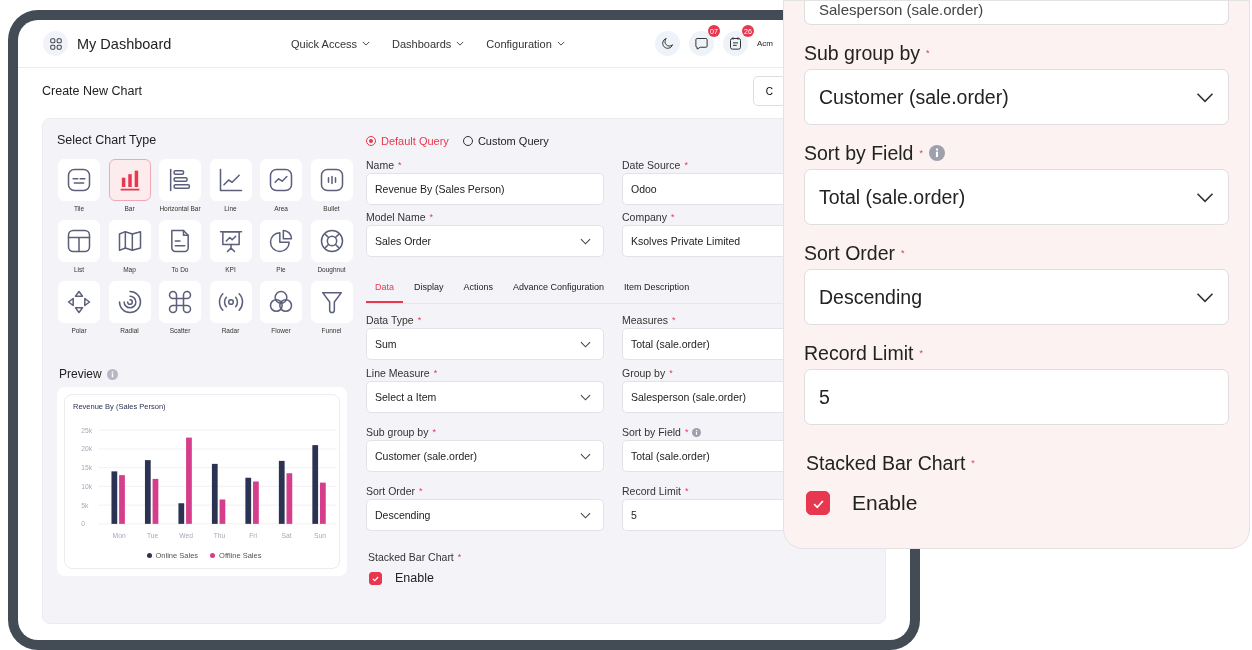  I want to click on dropdown-field: Sales Order, so click(485, 241).